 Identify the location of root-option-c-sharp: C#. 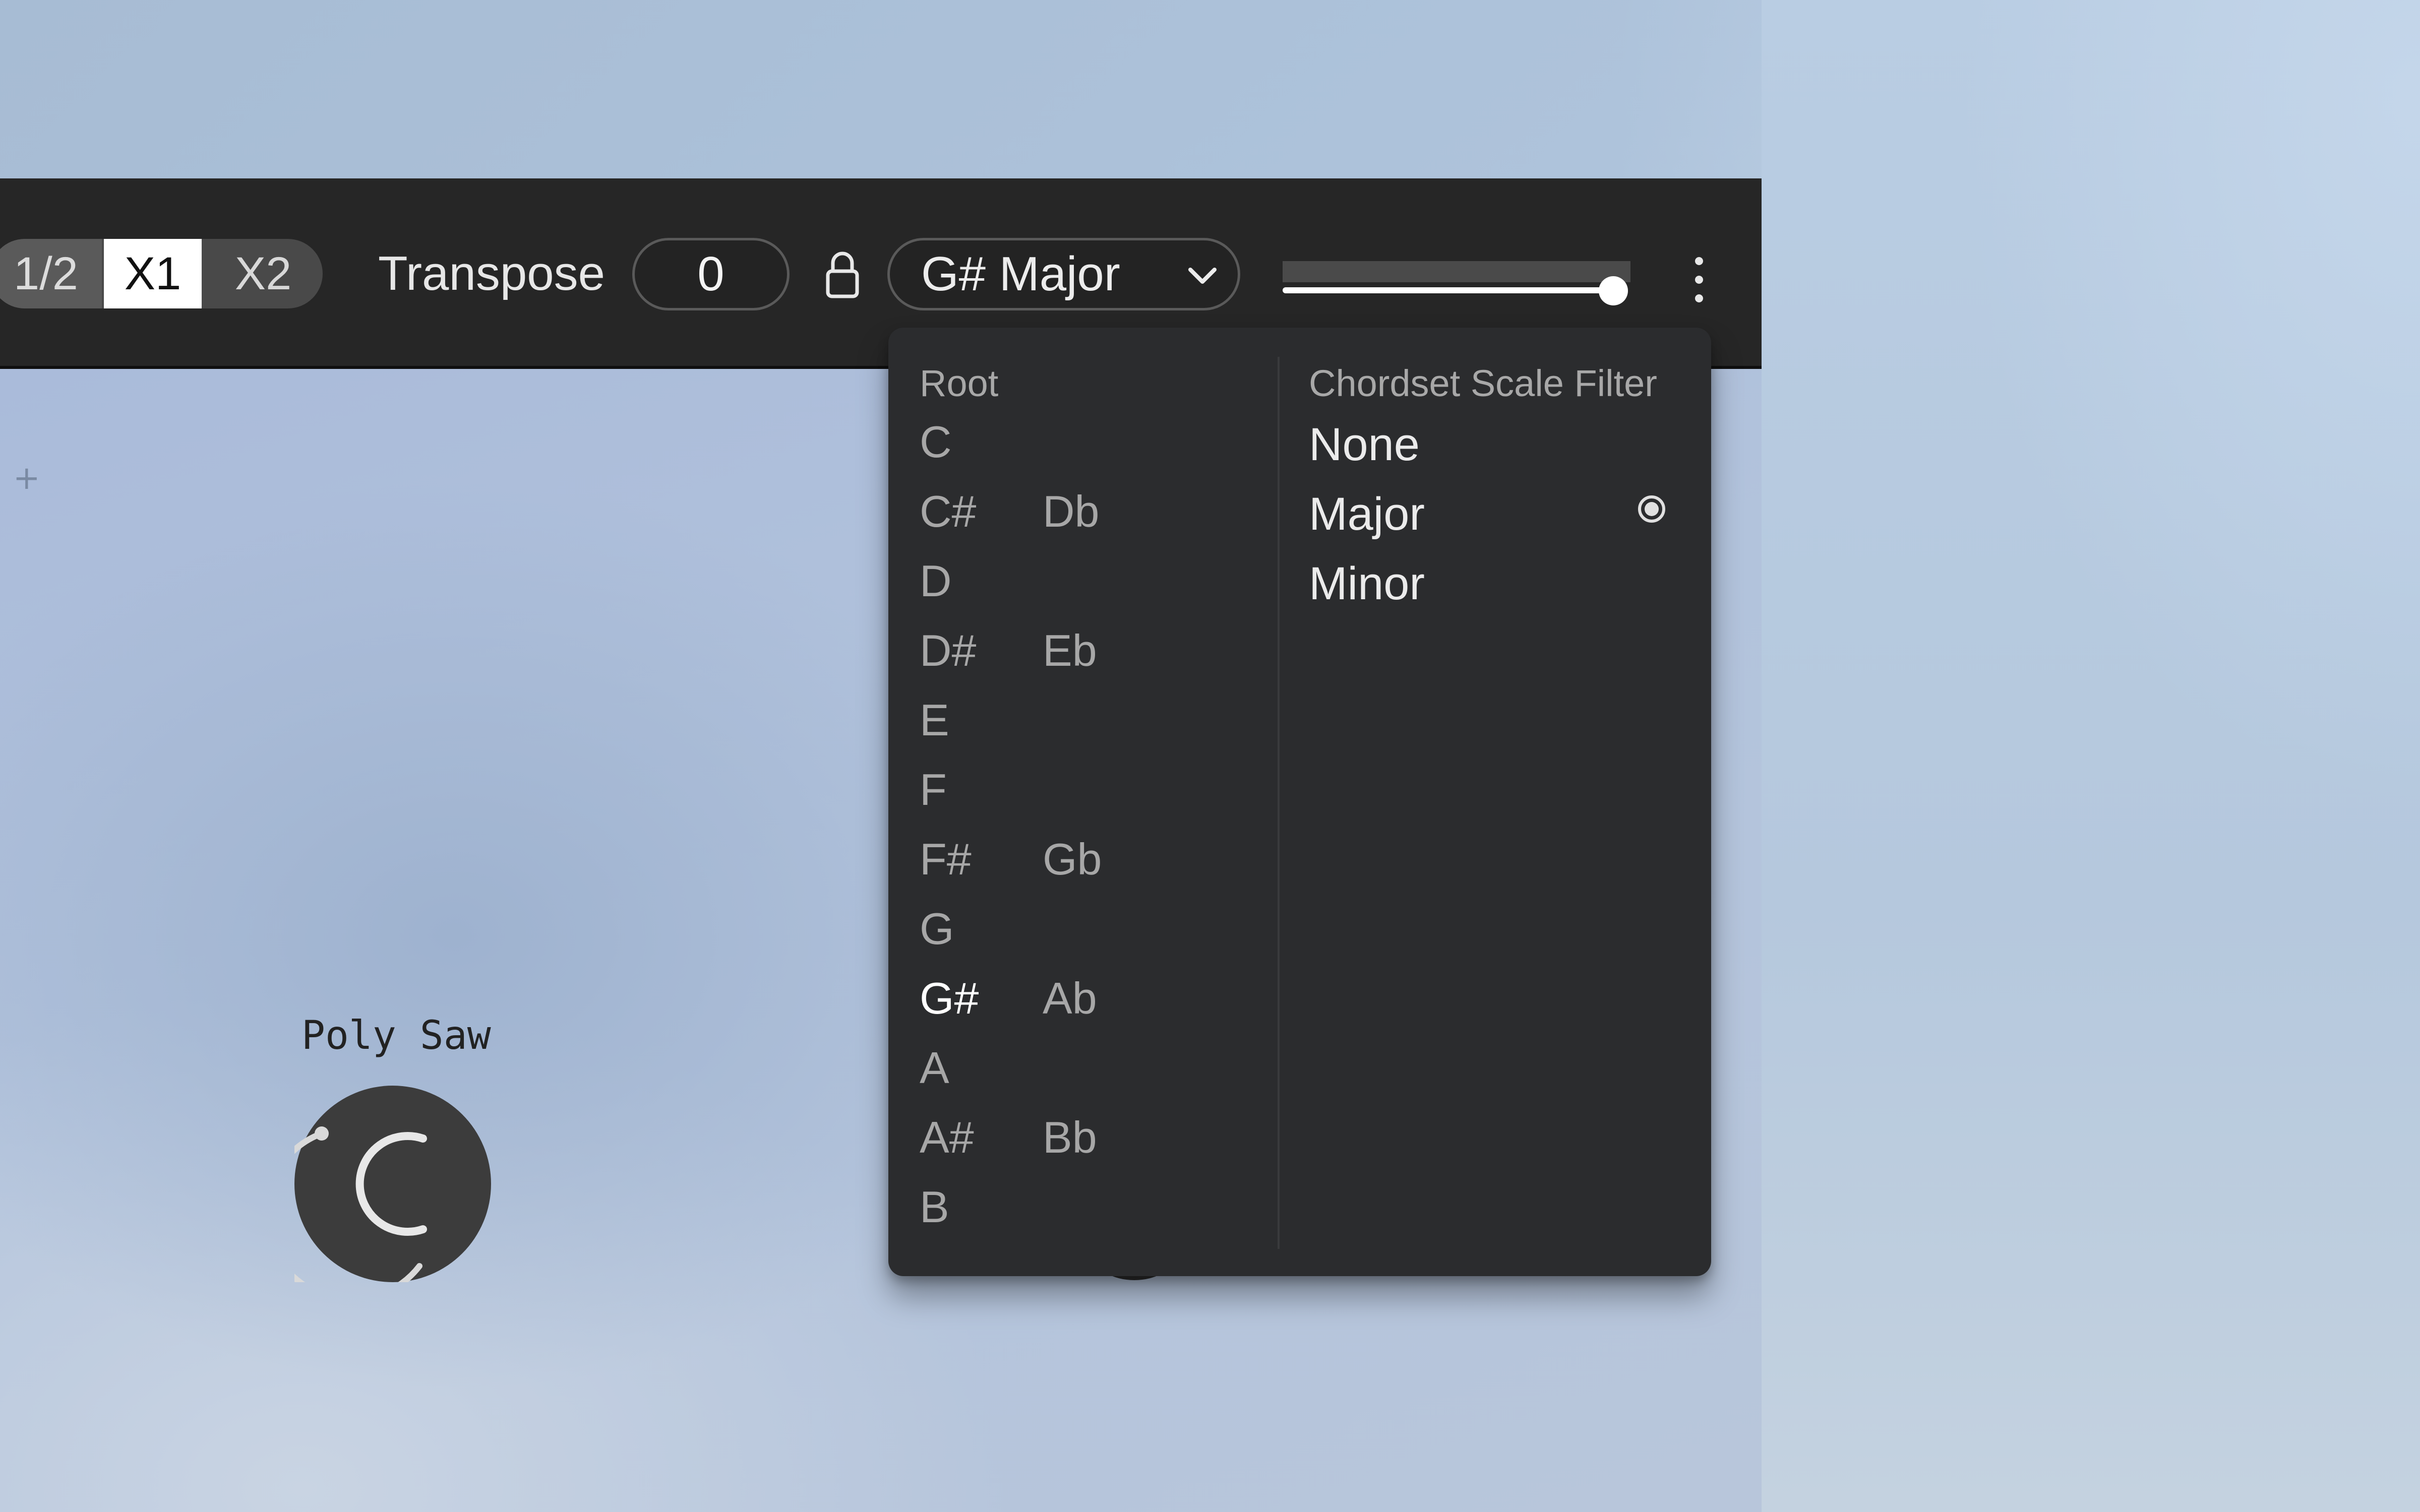
(948, 511).